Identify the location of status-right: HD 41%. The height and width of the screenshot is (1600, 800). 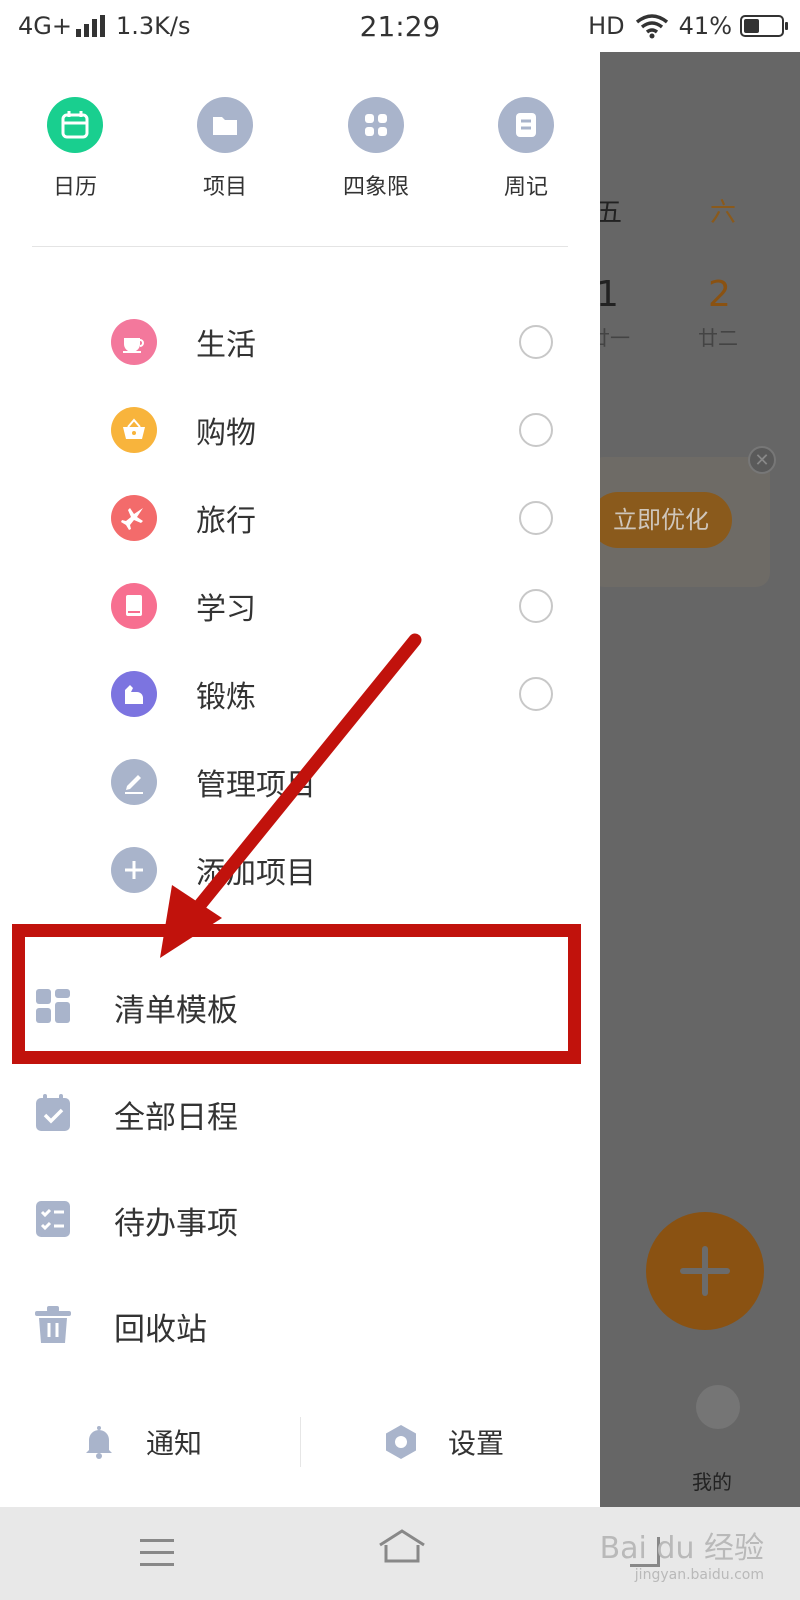
(688, 26).